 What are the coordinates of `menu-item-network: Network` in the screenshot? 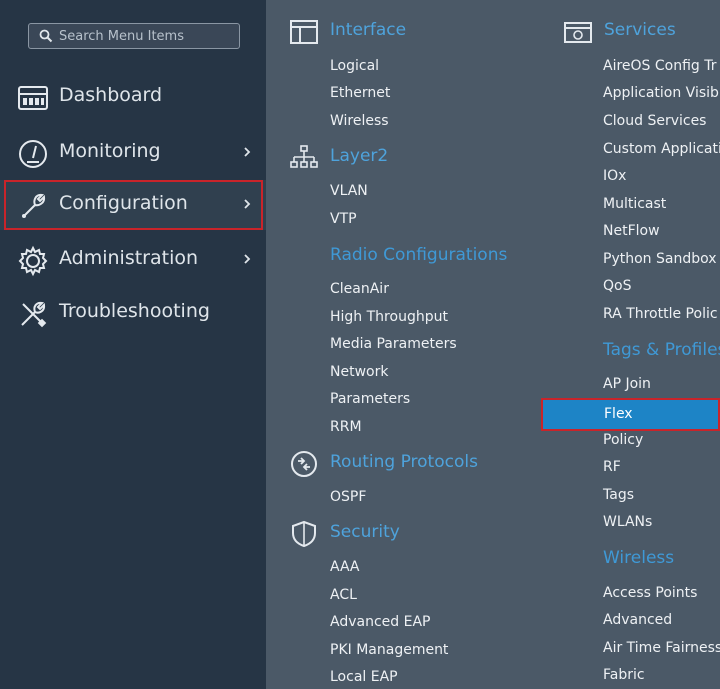 It's located at (359, 372).